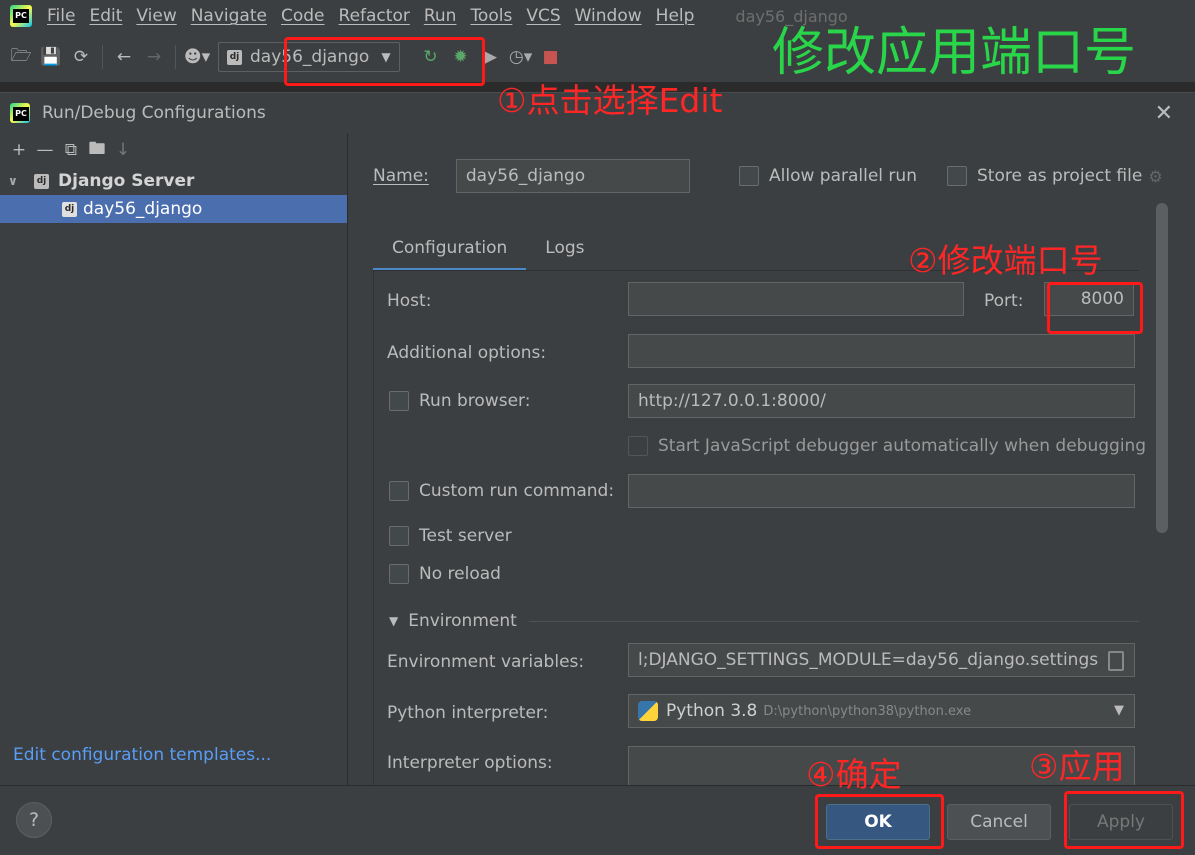 Image resolution: width=1195 pixels, height=855 pixels. Describe the element at coordinates (173, 150) in the screenshot. I see `tree-toolbar: + — ⧉ 🖿 ↓` at that location.